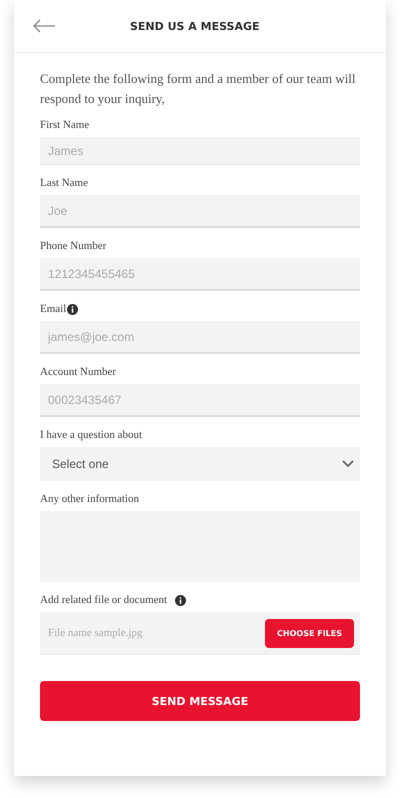 The width and height of the screenshot is (400, 798). What do you see at coordinates (200, 701) in the screenshot?
I see `send-message-button: SEND MESSAGE` at bounding box center [200, 701].